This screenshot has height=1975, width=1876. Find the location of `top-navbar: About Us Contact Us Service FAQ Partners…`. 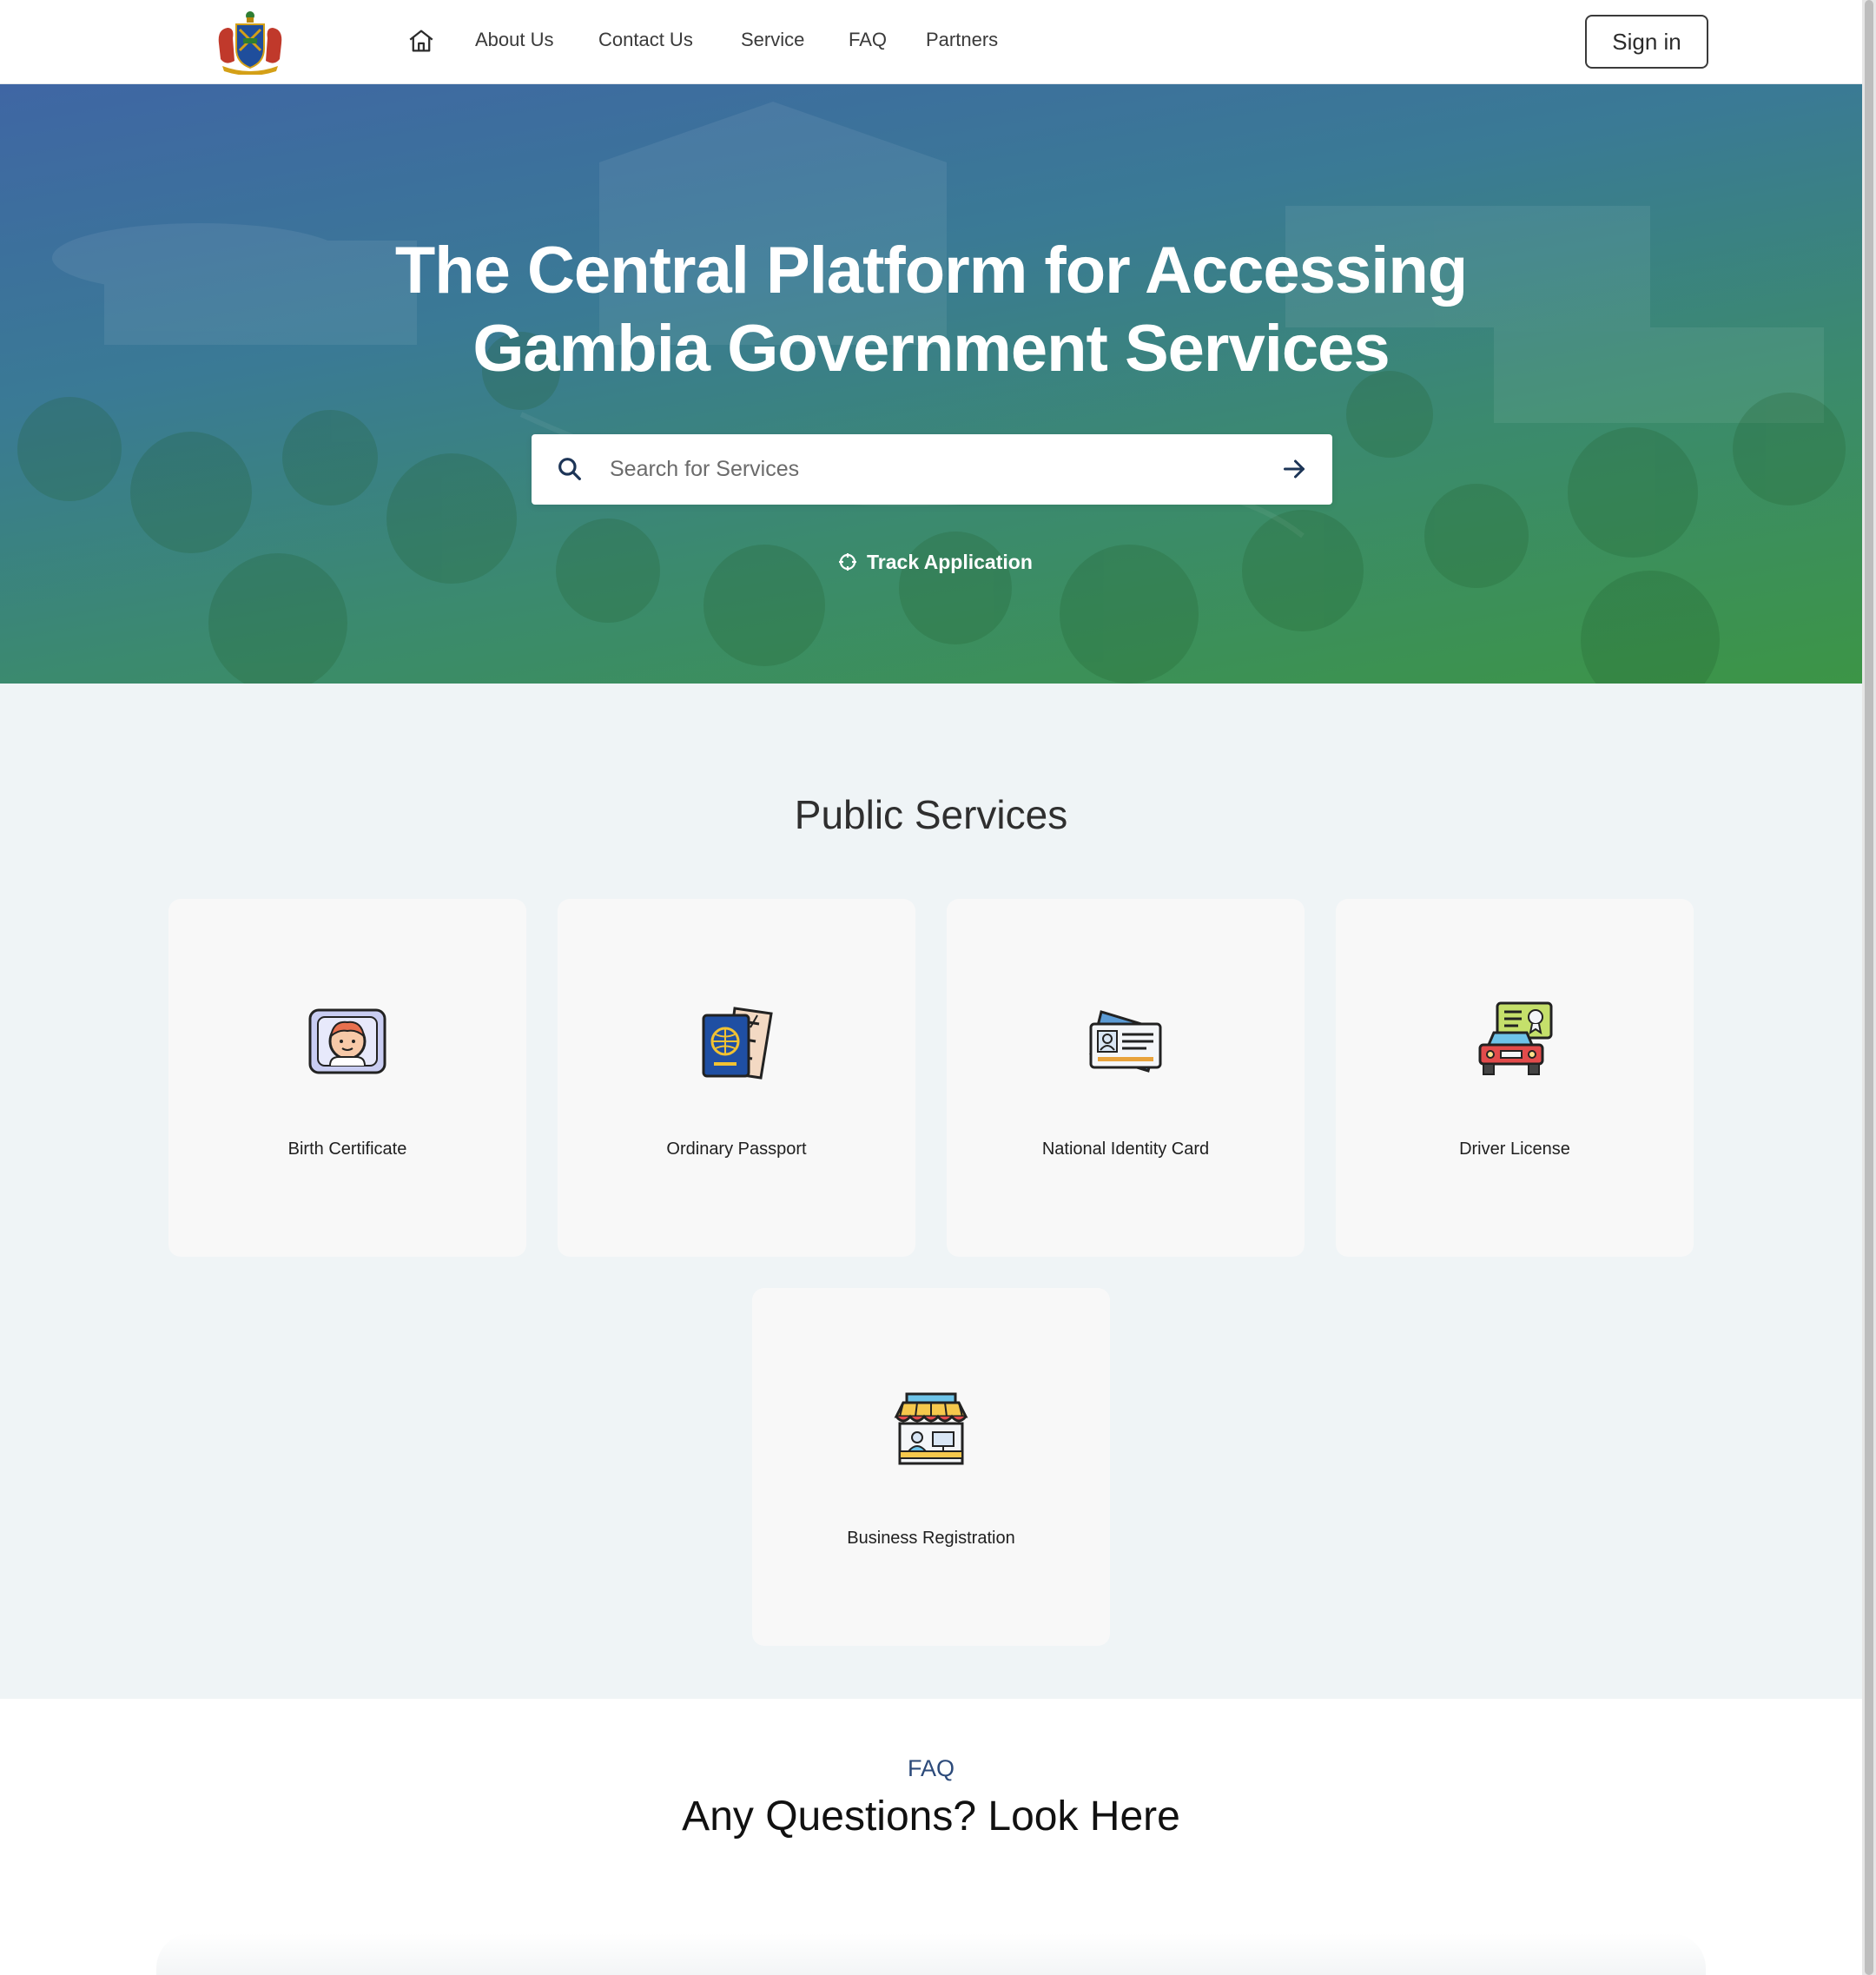

top-navbar: About Us Contact Us Service FAQ Partners… is located at coordinates (931, 42).